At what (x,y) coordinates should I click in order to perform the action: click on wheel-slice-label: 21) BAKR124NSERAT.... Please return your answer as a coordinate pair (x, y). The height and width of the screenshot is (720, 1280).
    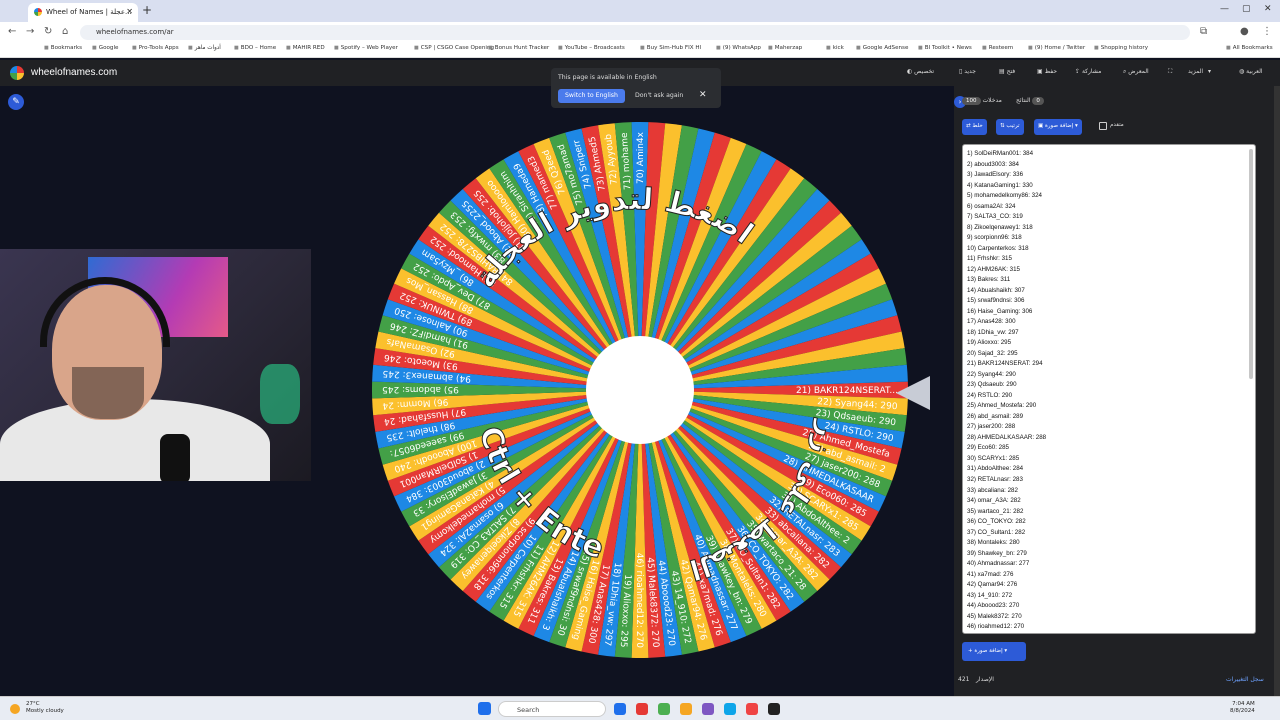
    Looking at the image, I should click on (847, 391).